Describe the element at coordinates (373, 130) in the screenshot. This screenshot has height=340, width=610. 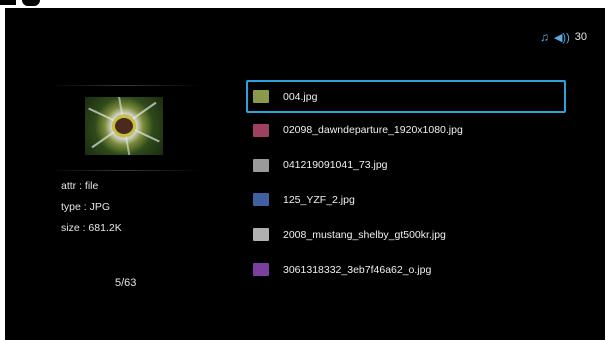
I see `file-name: 02098_dawndeparture_1920x1080.jpg` at that location.